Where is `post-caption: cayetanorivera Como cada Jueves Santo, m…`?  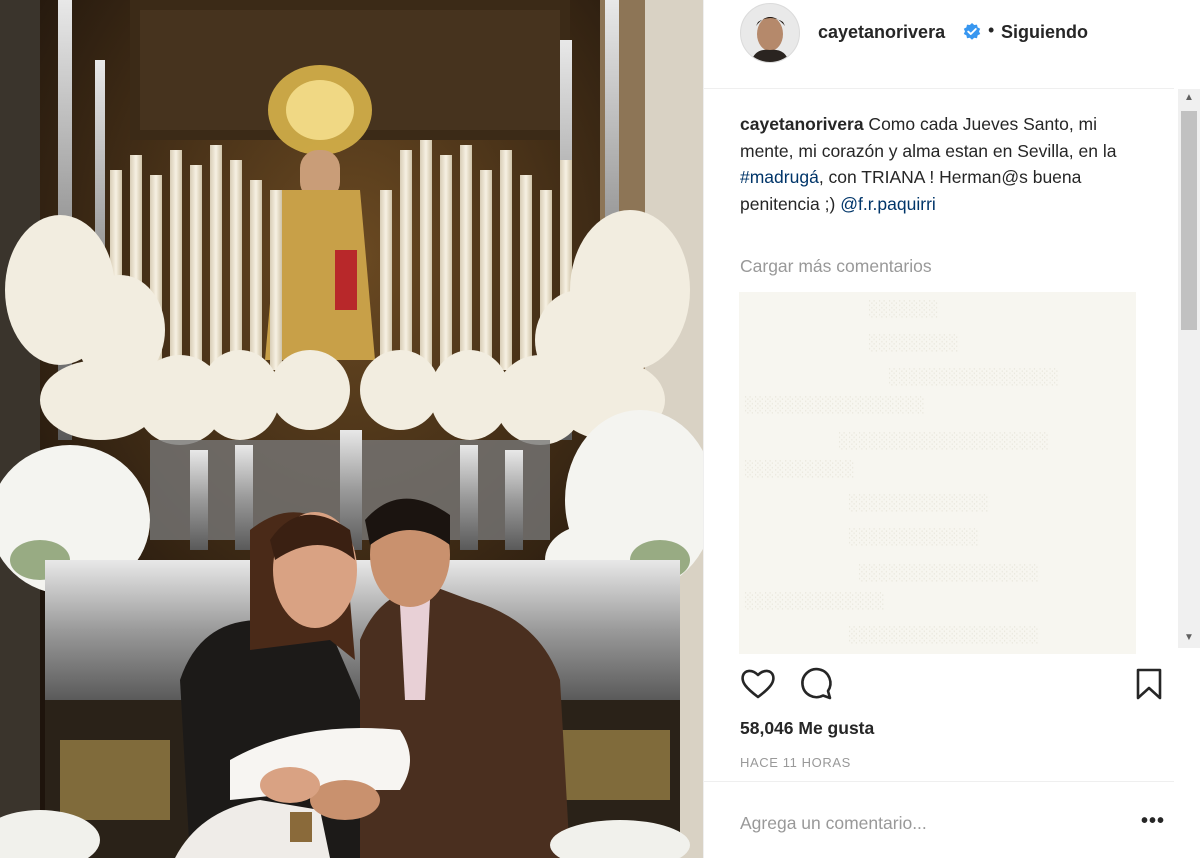
post-caption: cayetanorivera Como cada Jueves Santo, m… is located at coordinates (940, 164).